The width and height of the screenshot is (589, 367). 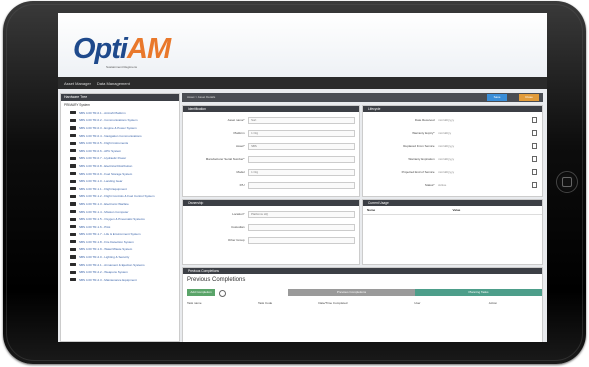 I want to click on tree-item: SBS 4.00 TR-0.9 - Fuel Storage System, so click(x=120, y=174).